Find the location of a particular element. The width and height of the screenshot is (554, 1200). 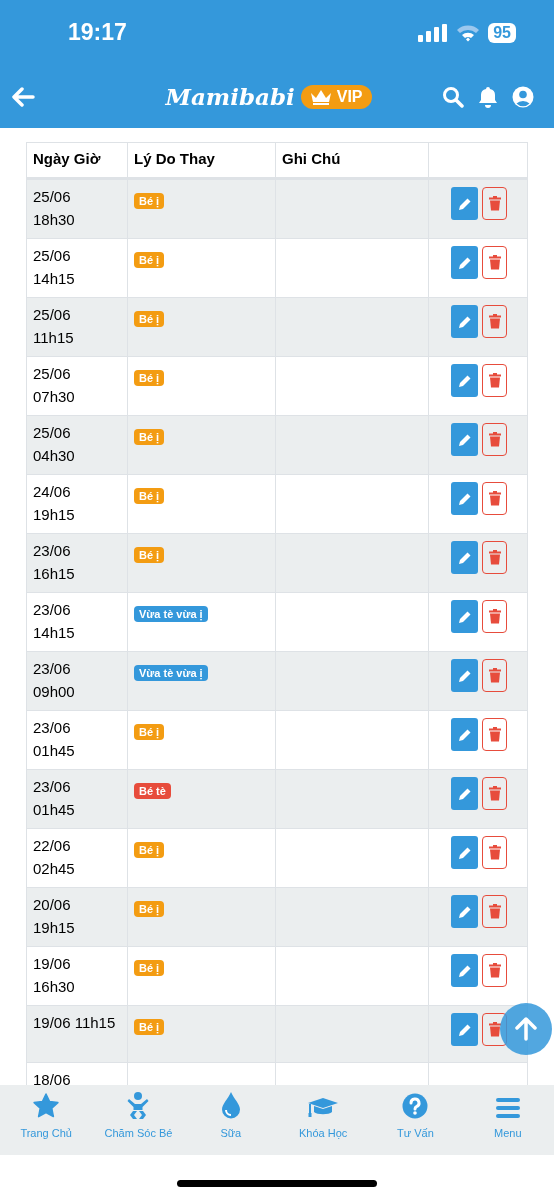

logo: Mamibabi is located at coordinates (230, 96).